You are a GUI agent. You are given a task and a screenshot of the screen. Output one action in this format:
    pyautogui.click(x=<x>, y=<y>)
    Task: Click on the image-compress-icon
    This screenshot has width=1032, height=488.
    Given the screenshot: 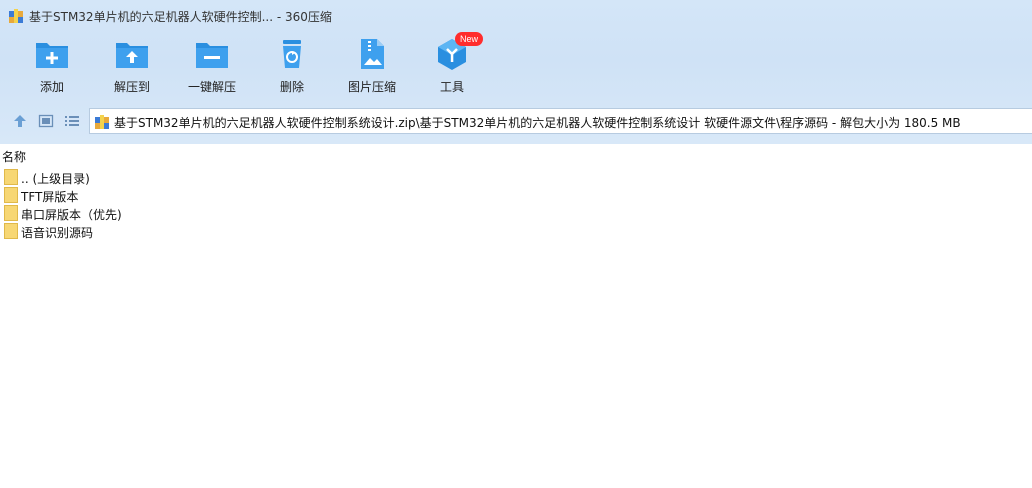 What is the action you would take?
    pyautogui.click(x=372, y=54)
    